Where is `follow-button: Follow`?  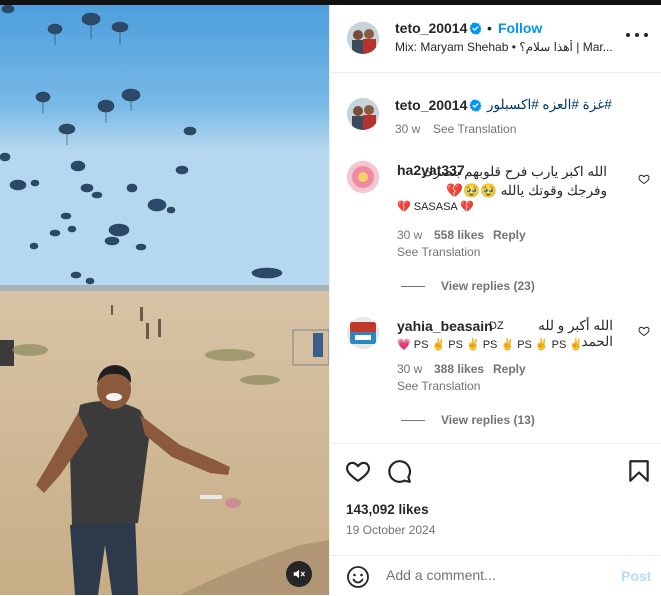 follow-button: Follow is located at coordinates (520, 28).